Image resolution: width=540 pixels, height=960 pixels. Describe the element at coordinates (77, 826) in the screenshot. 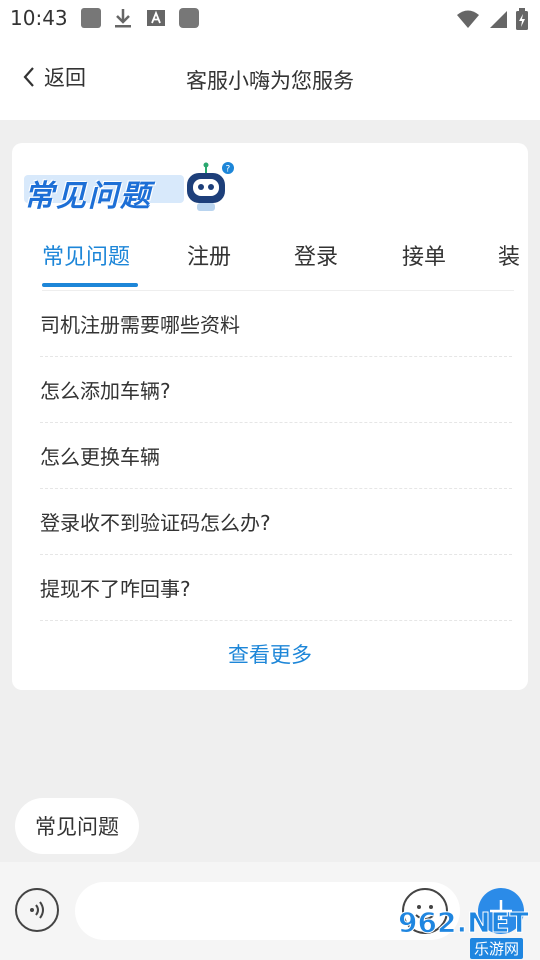

I see `chat-quick-reply-bubble: 常见问题` at that location.